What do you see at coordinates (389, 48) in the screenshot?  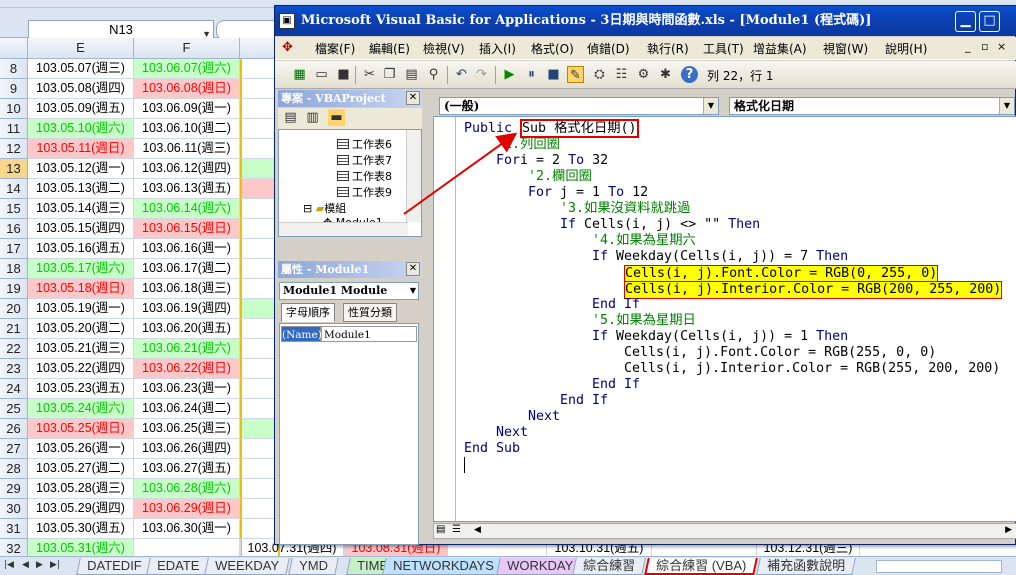 I see `menu-item: 編輯(E)` at bounding box center [389, 48].